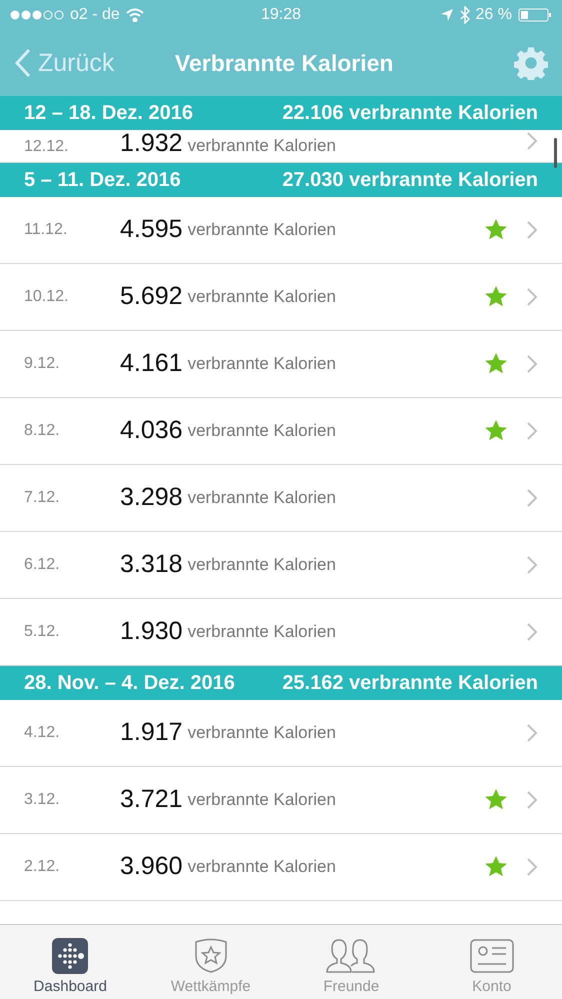 Image resolution: width=562 pixels, height=999 pixels. I want to click on week-range: 5 – 11. Dez. 2016, so click(102, 180).